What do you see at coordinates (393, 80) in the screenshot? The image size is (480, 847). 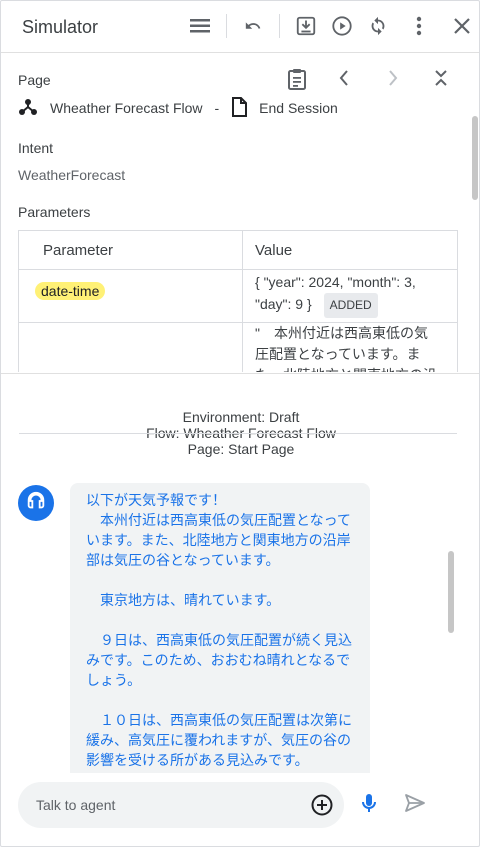 I see `chevron-right-icon` at bounding box center [393, 80].